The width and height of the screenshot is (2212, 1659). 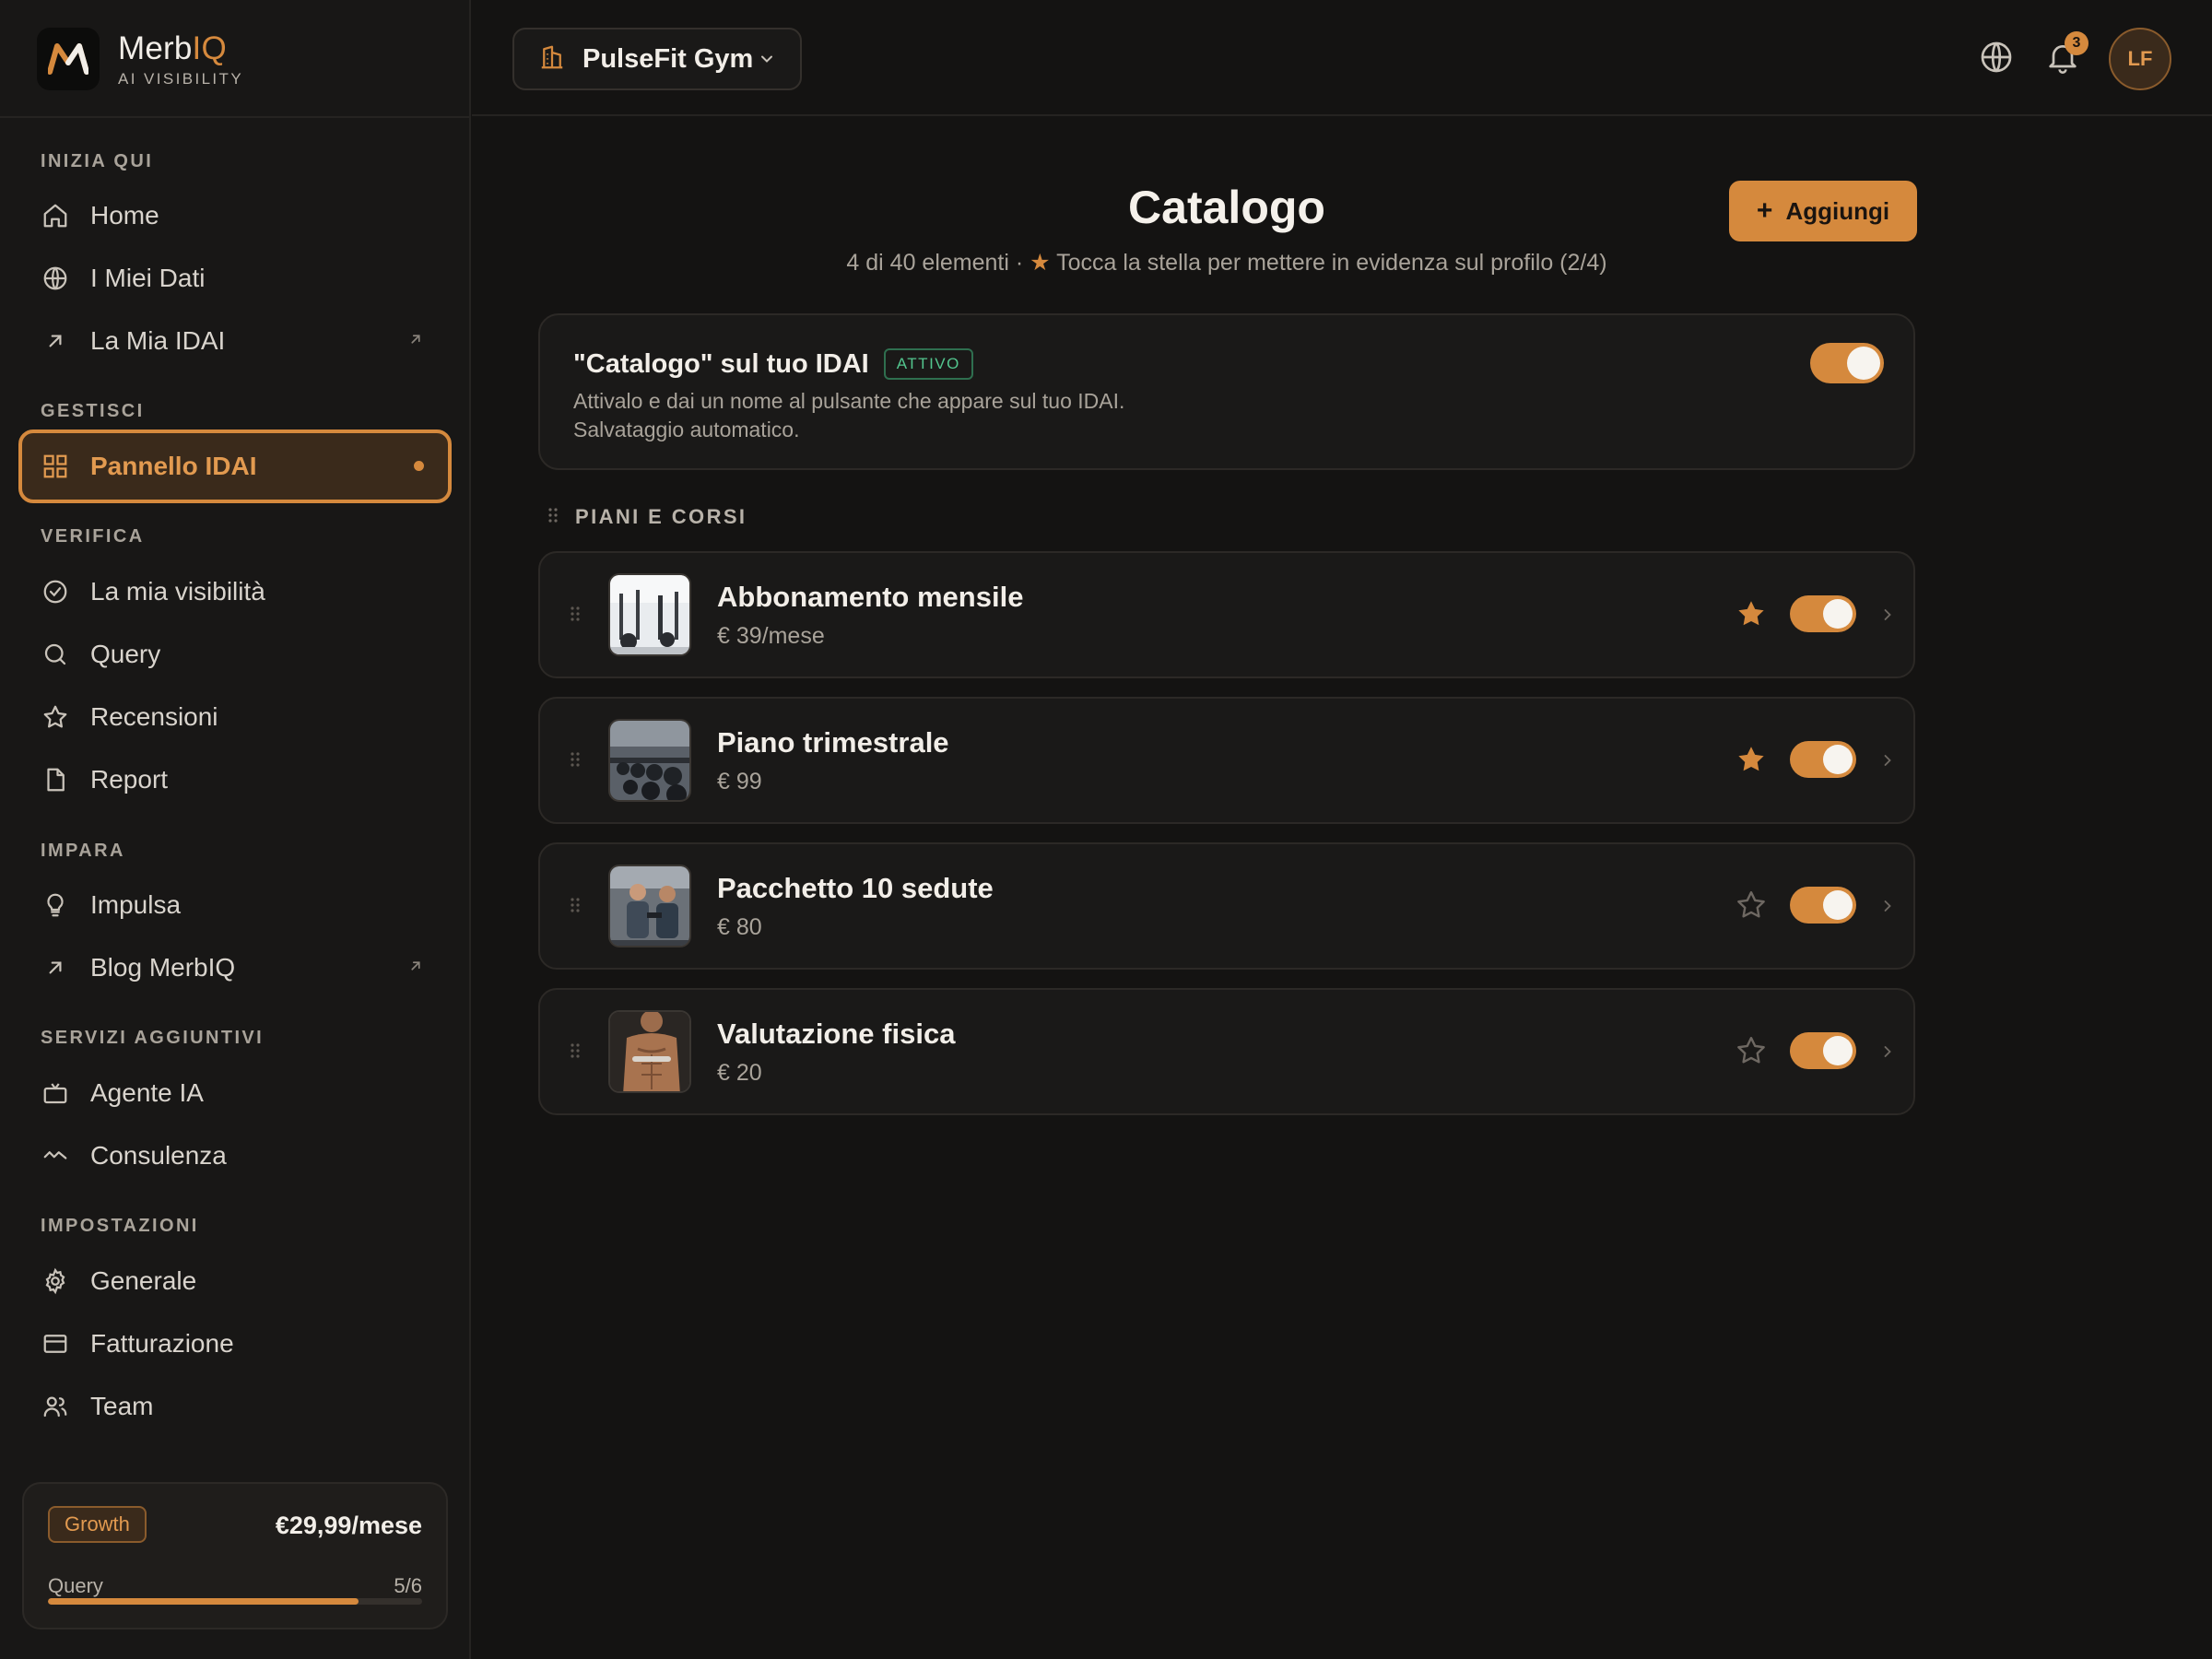 I want to click on star-icon, so click(x=55, y=717).